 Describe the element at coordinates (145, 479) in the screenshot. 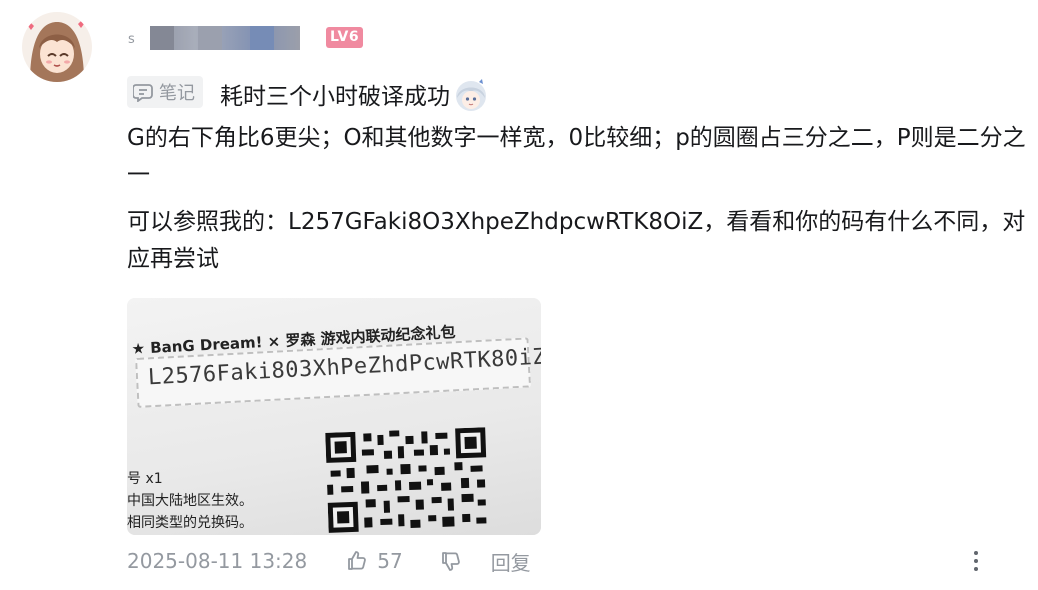

I see `photo-fine-print-1: 号 x1` at that location.